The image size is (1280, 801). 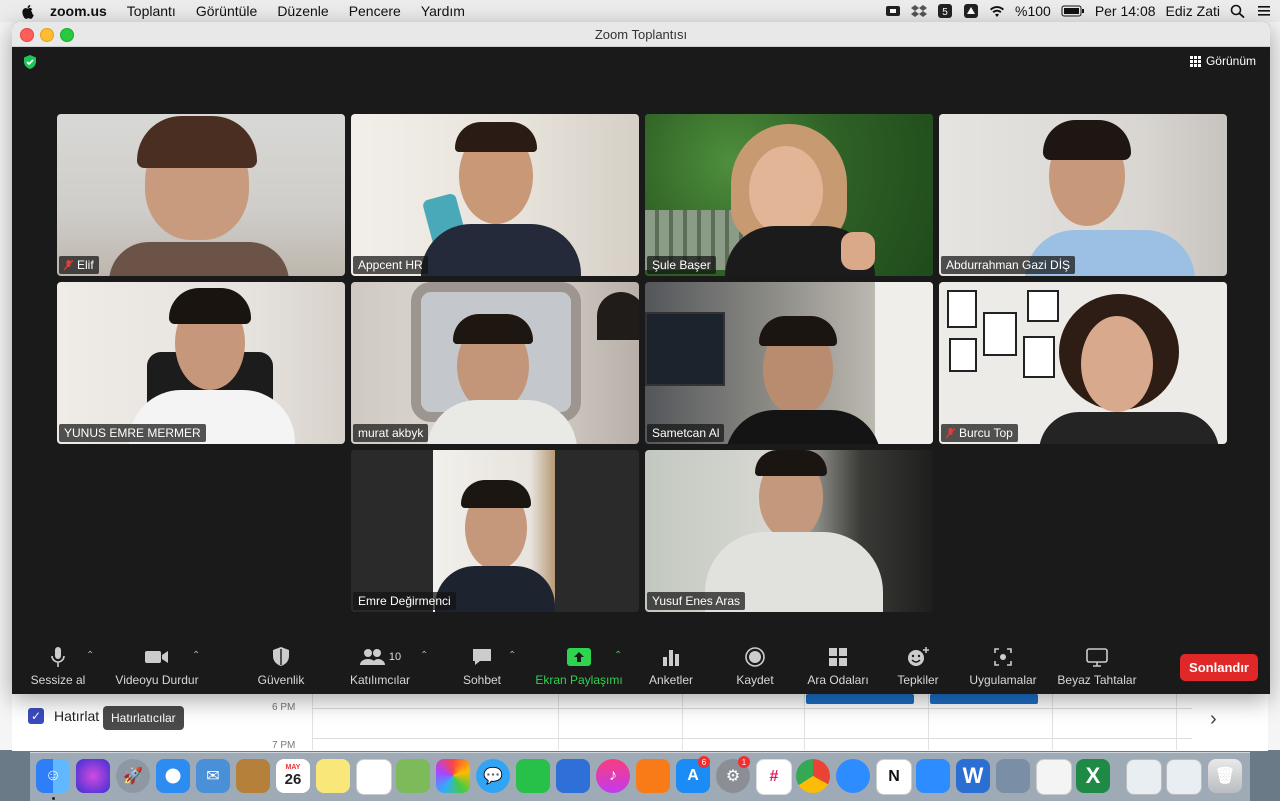 What do you see at coordinates (495, 363) in the screenshot?
I see `video-tile-murat-akbyk: murat akbyk` at bounding box center [495, 363].